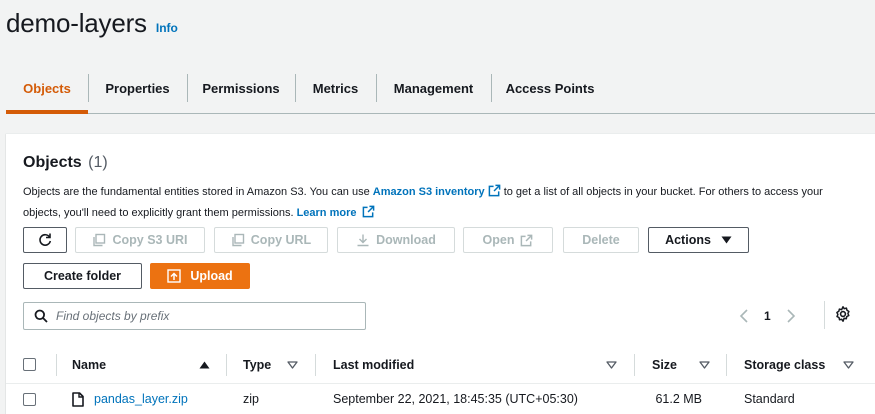  Describe the element at coordinates (167, 28) in the screenshot. I see `info-link: Info` at that location.